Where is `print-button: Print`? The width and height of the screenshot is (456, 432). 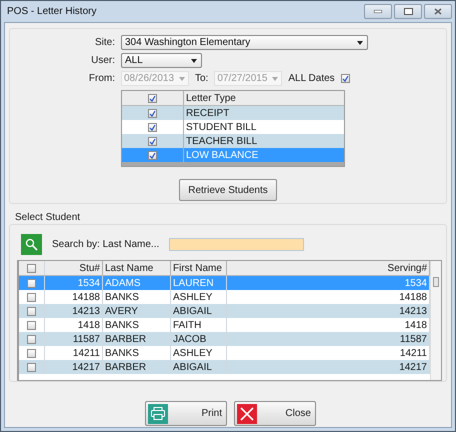 print-button: Print is located at coordinates (186, 413).